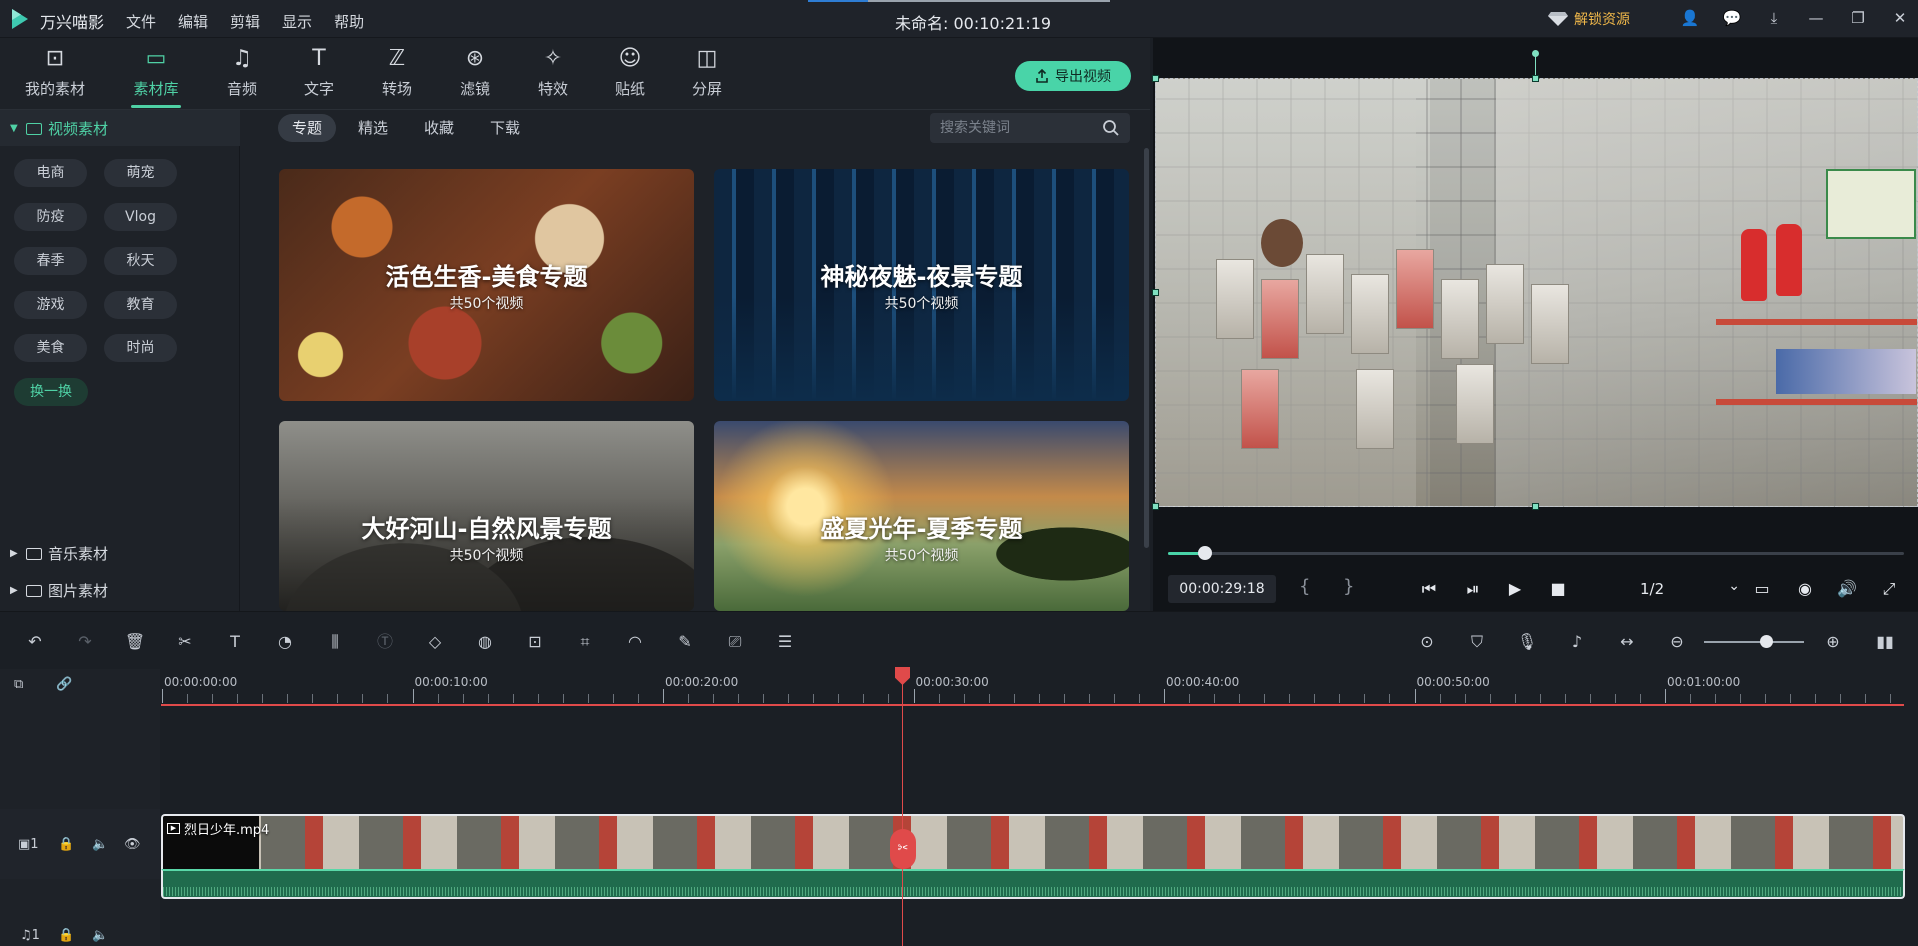 The height and width of the screenshot is (946, 1918). I want to click on tag-food: 美食, so click(50, 348).